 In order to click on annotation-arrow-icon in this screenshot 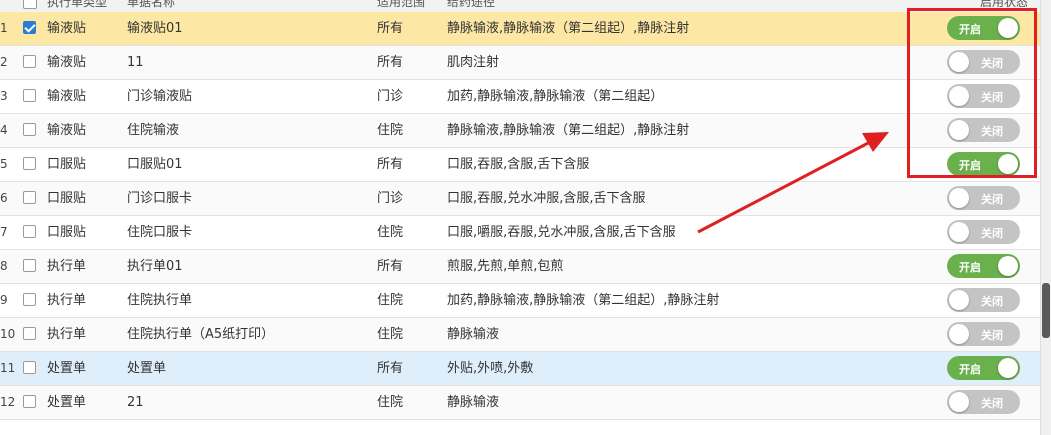, I will do `click(793, 183)`.